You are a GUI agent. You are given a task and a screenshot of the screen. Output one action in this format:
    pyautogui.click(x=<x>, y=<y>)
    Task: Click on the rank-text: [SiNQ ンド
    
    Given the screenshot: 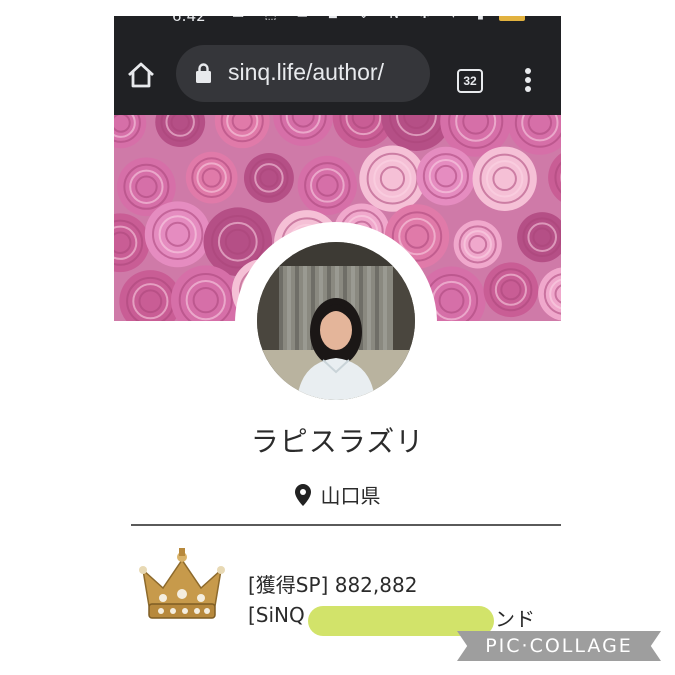 What is the action you would take?
    pyautogui.click(x=391, y=619)
    